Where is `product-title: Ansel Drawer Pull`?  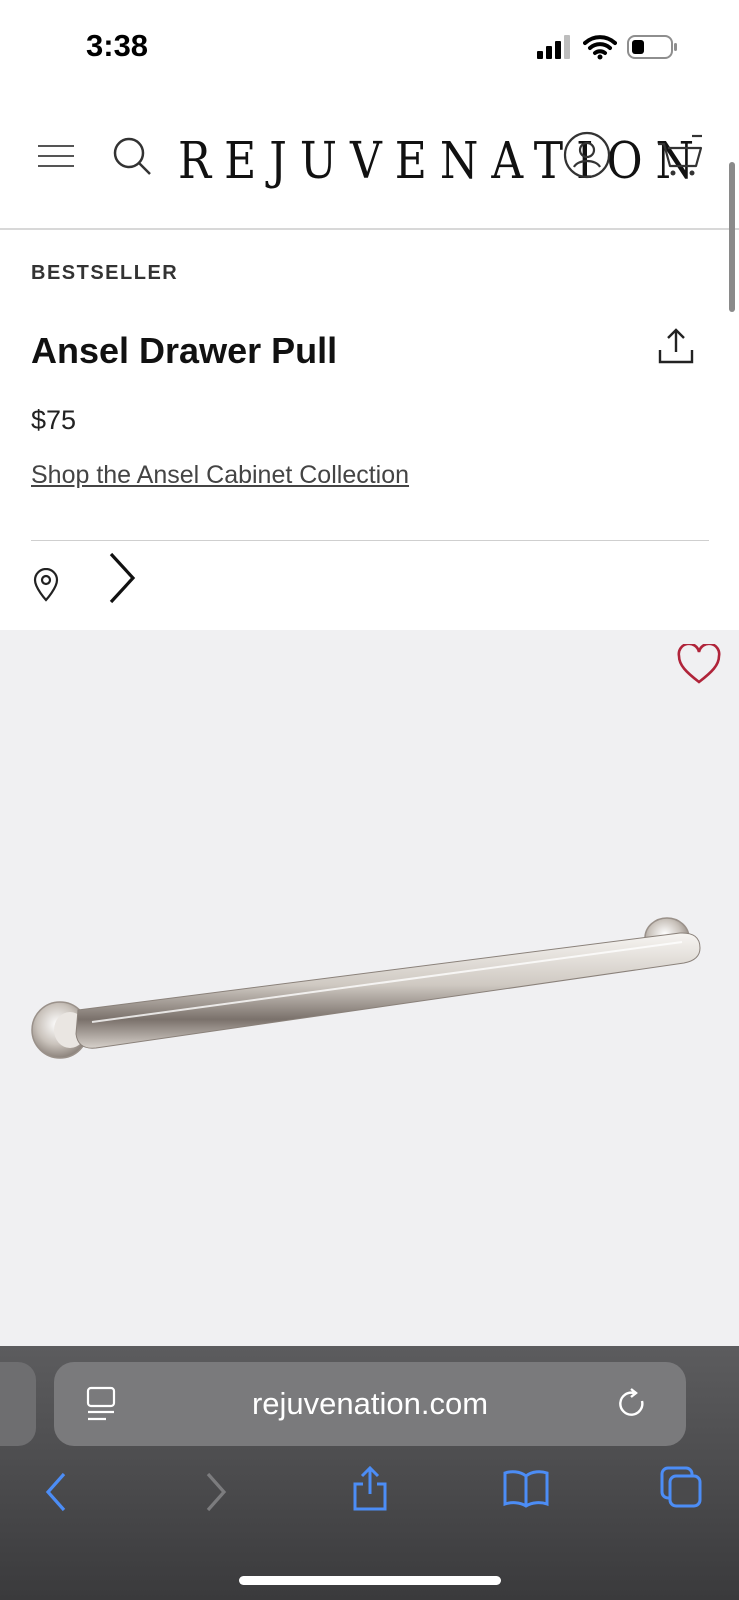 product-title: Ansel Drawer Pull is located at coordinates (184, 350).